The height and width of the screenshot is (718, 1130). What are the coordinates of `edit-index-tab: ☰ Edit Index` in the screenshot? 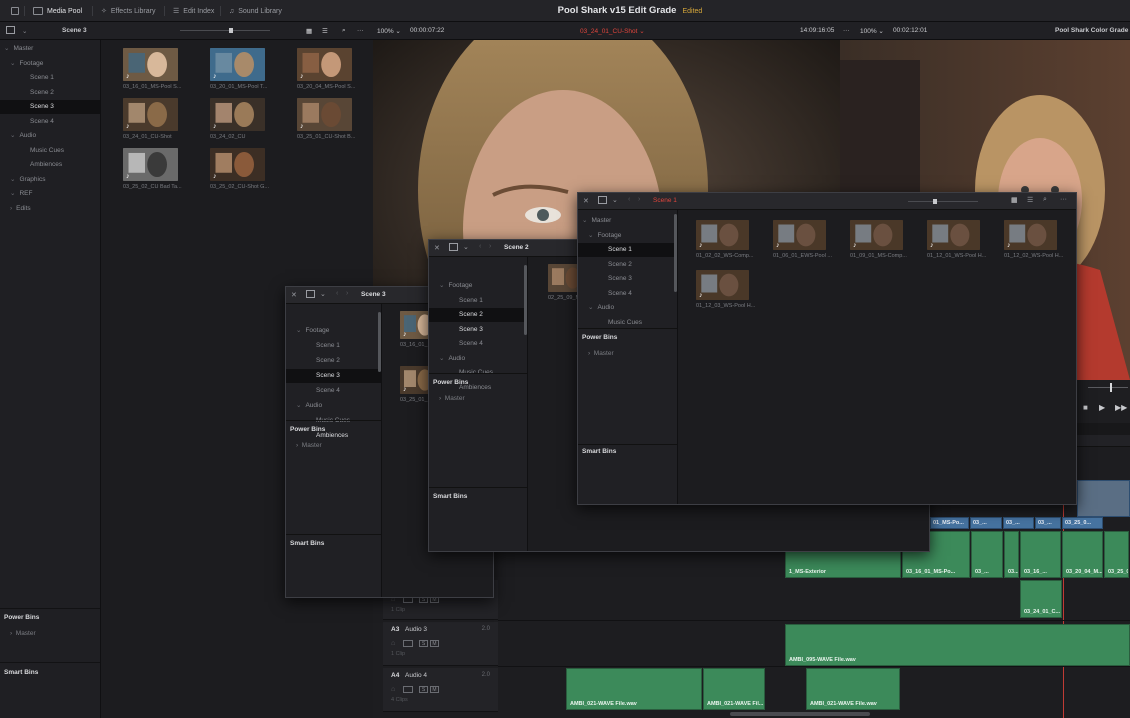 It's located at (193, 11).